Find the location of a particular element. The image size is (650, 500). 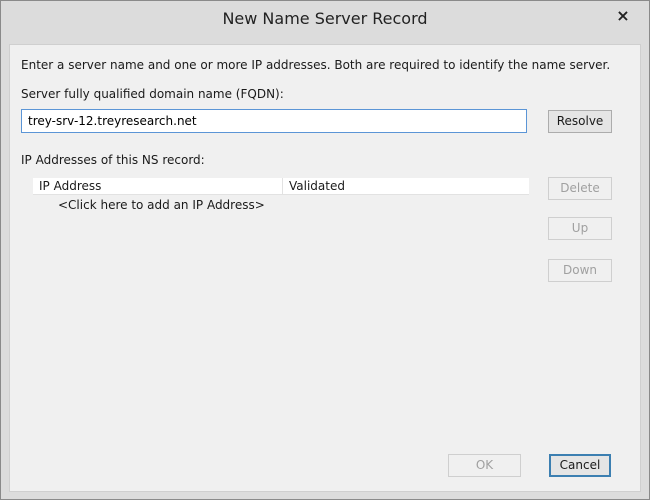

cancel-button: Cancel is located at coordinates (580, 465).